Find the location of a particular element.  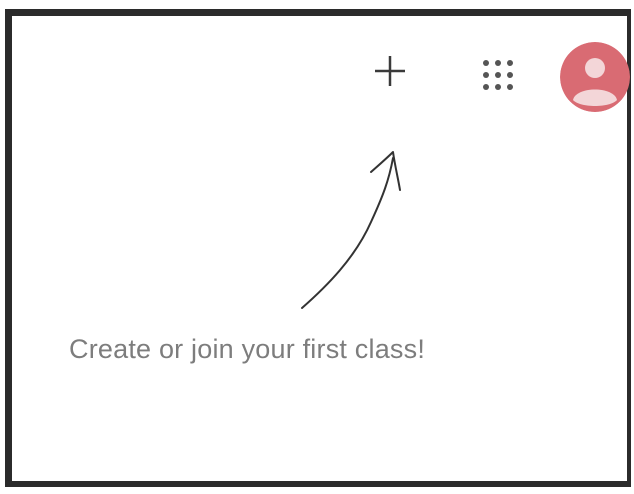

account-avatar-icon is located at coordinates (595, 77).